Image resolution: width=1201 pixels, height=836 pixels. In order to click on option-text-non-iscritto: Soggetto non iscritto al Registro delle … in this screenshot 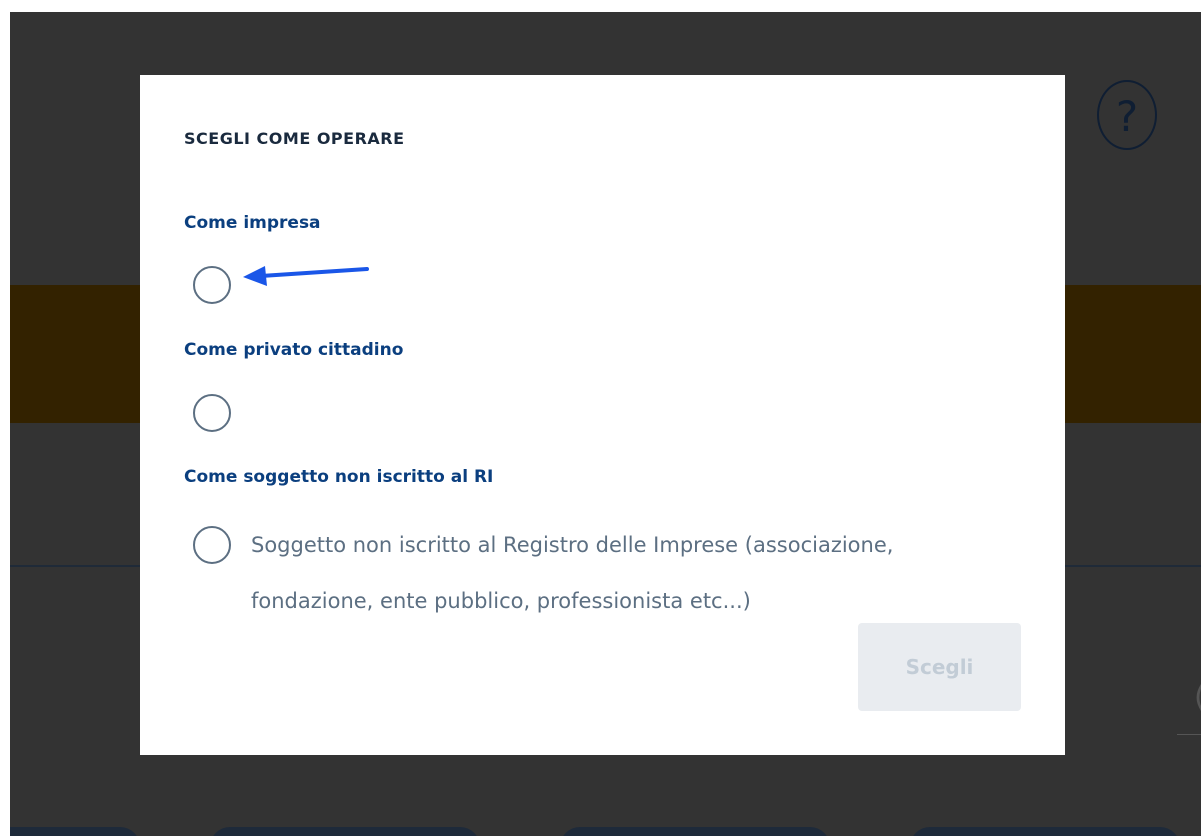, I will do `click(631, 573)`.